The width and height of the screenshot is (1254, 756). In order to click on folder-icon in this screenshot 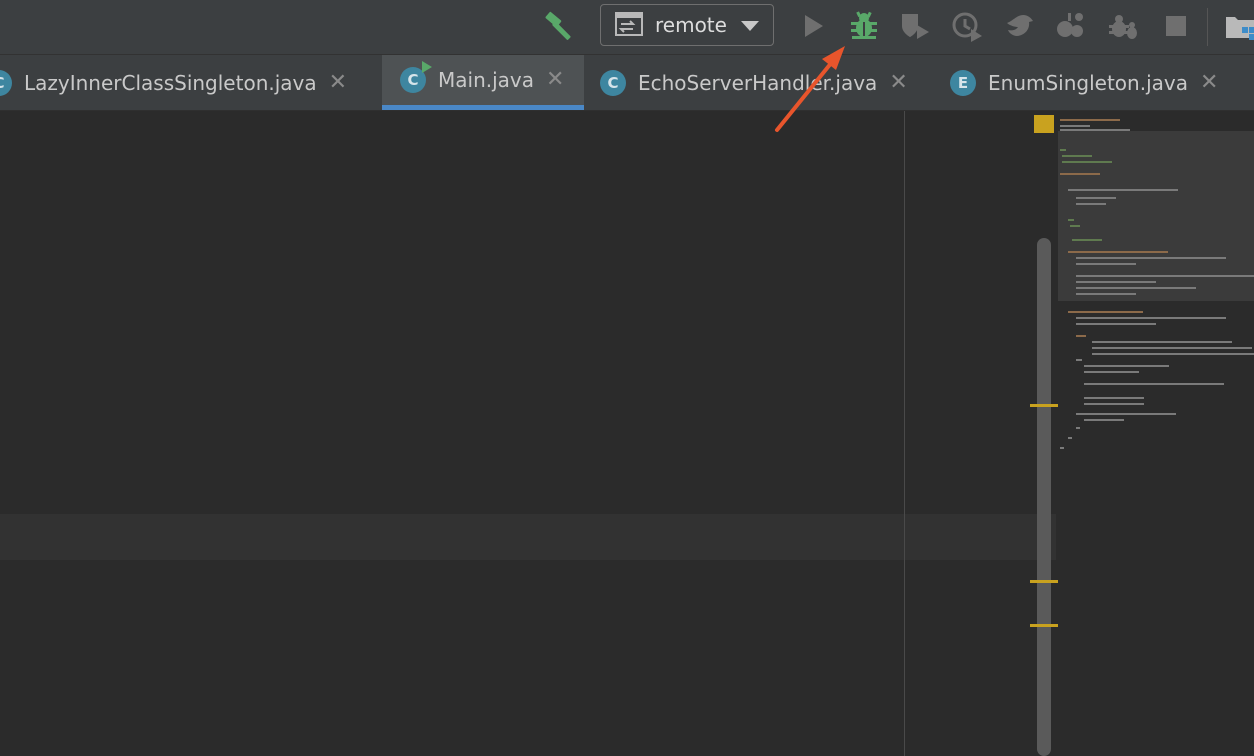, I will do `click(1240, 28)`.